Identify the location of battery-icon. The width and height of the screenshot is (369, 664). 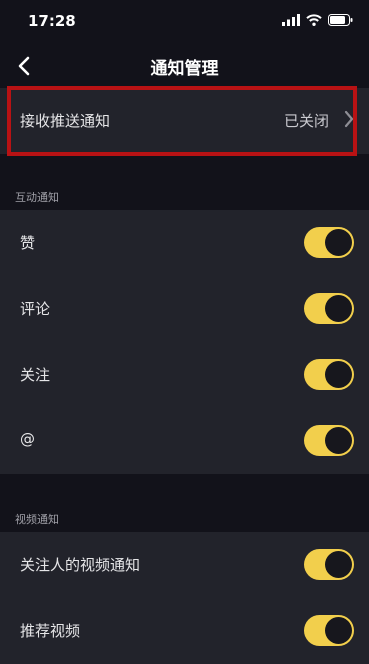
(340, 20).